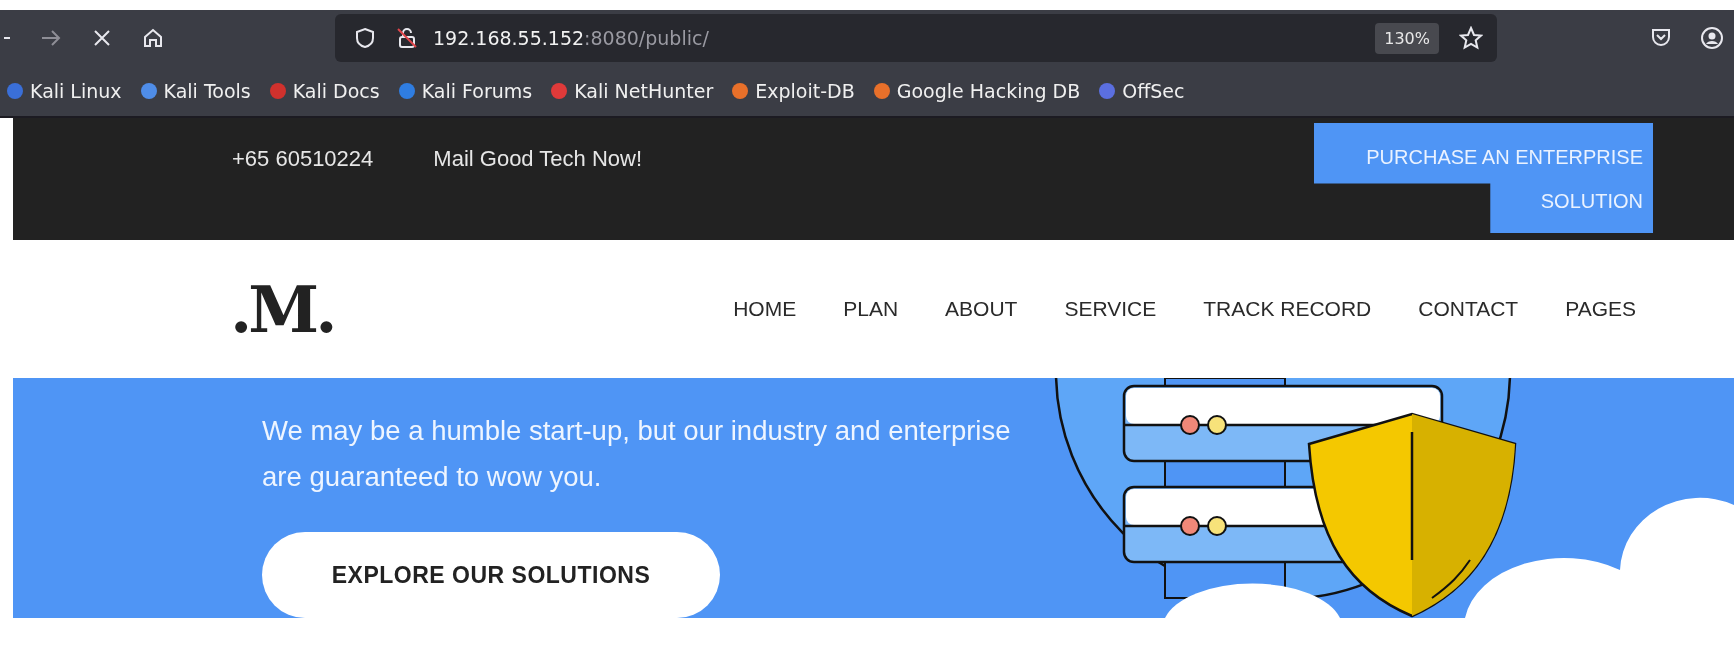 The width and height of the screenshot is (1734, 645). I want to click on nav-link: SERVICE, so click(1110, 309).